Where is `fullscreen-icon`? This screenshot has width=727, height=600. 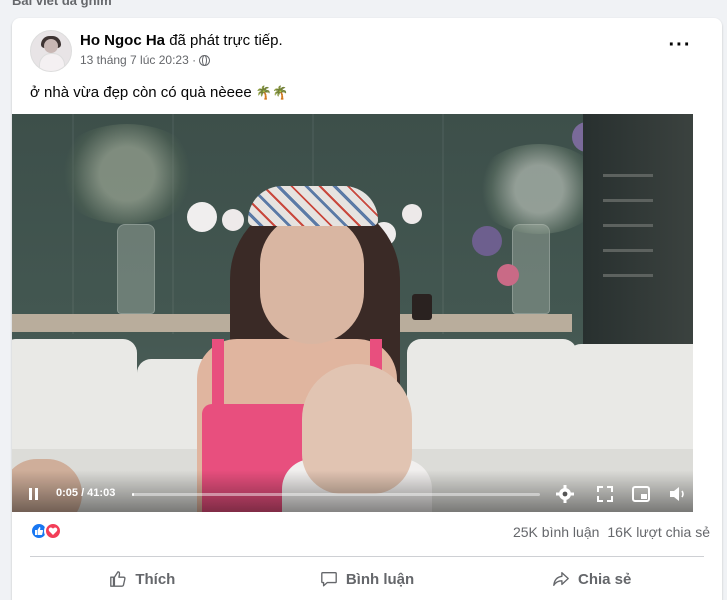
fullscreen-icon is located at coordinates (605, 494).